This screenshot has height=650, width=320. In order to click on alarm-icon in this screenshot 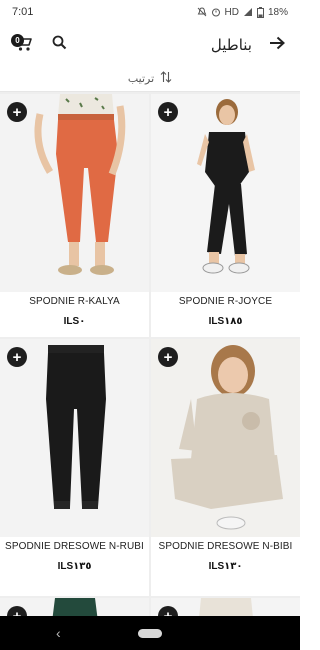, I will do `click(216, 12)`.